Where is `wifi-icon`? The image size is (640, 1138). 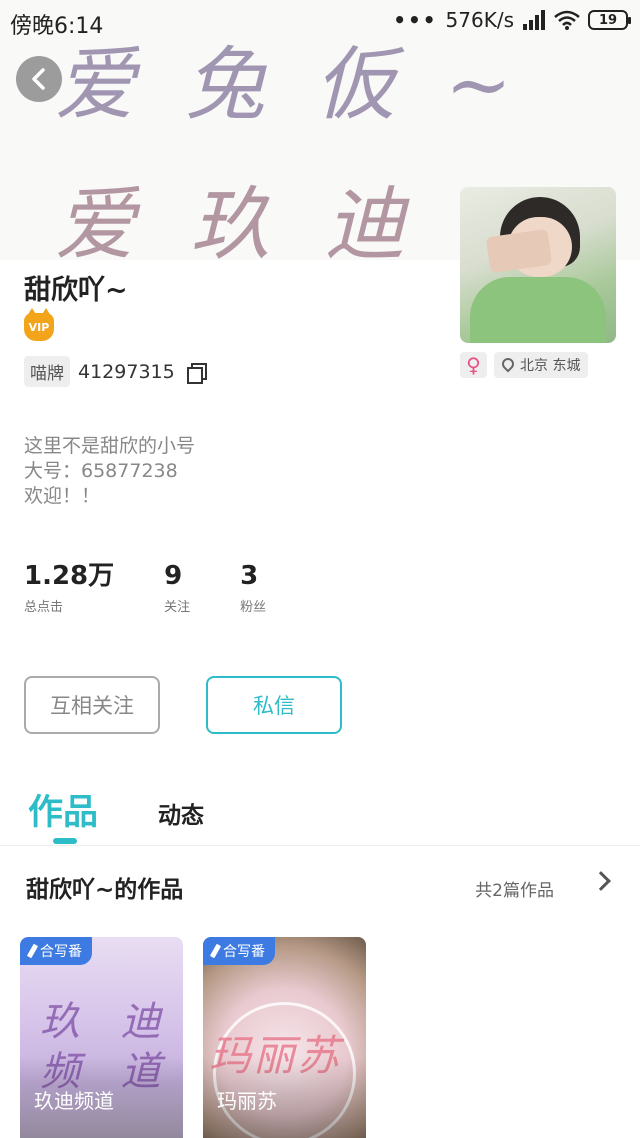
wifi-icon is located at coordinates (567, 20).